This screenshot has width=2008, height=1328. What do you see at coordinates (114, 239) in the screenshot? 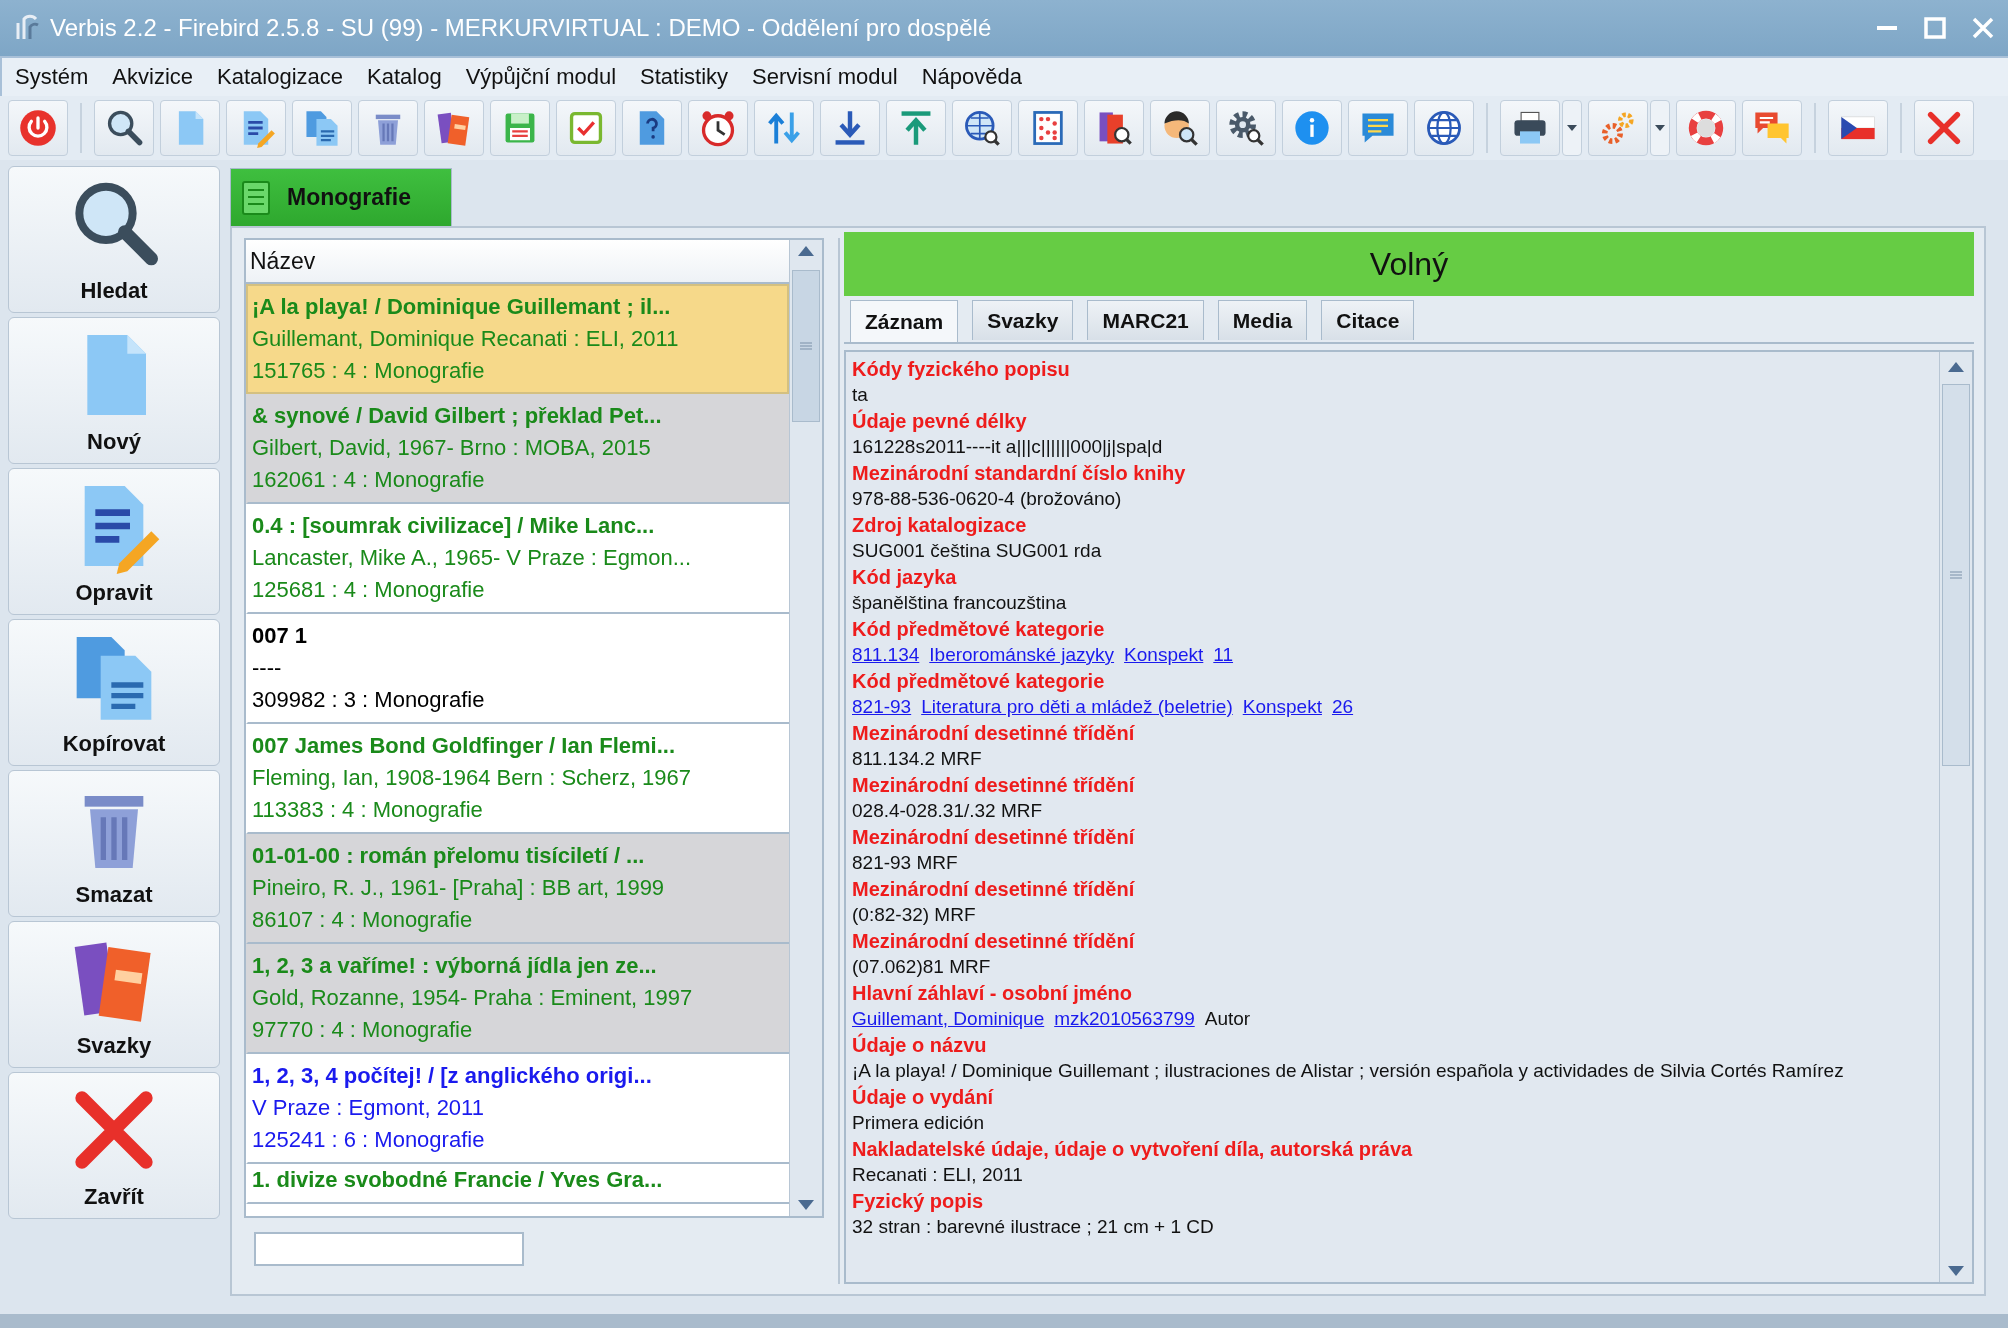
I see `sidebar-button: Hledat` at bounding box center [114, 239].